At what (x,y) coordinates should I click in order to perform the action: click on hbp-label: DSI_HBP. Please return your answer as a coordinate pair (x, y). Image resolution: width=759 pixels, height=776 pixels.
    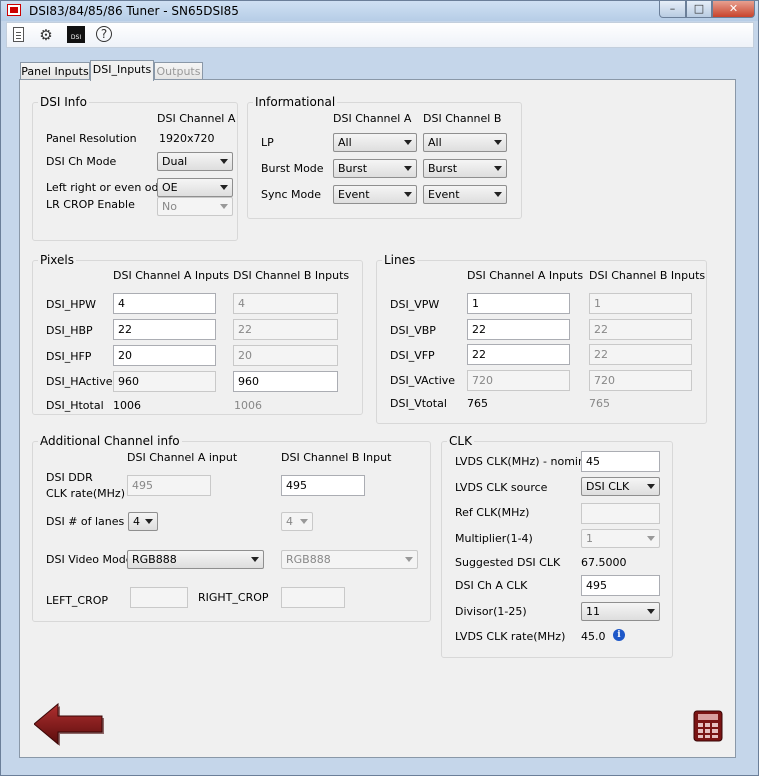
    Looking at the image, I should click on (69, 330).